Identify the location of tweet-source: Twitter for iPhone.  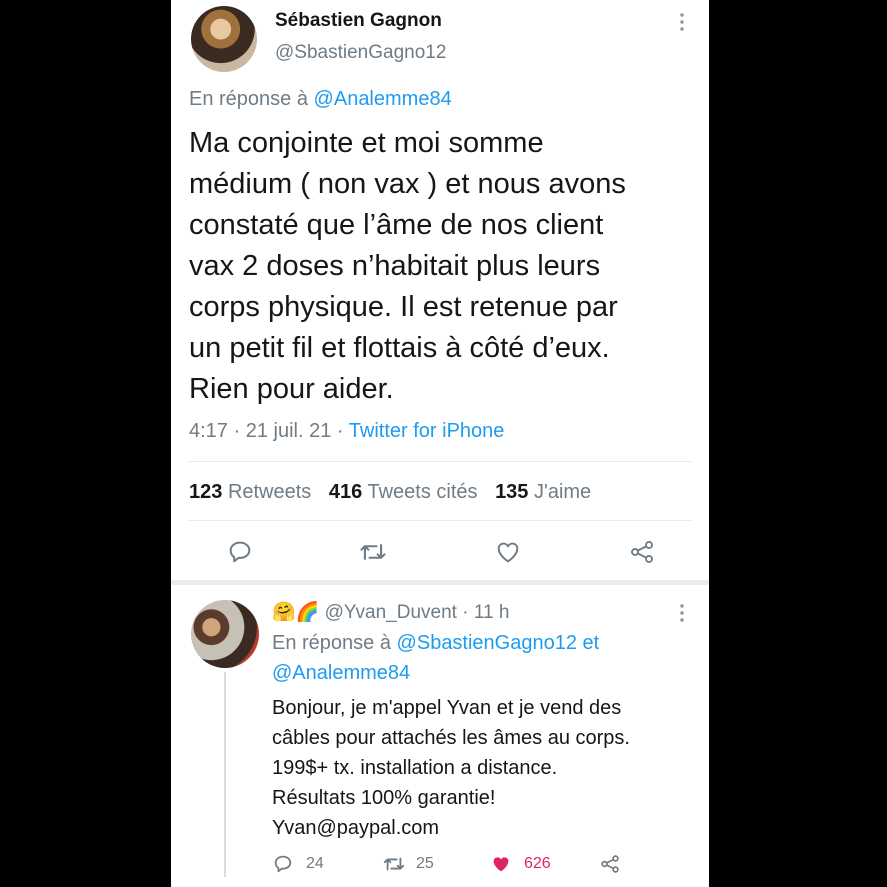
(427, 431).